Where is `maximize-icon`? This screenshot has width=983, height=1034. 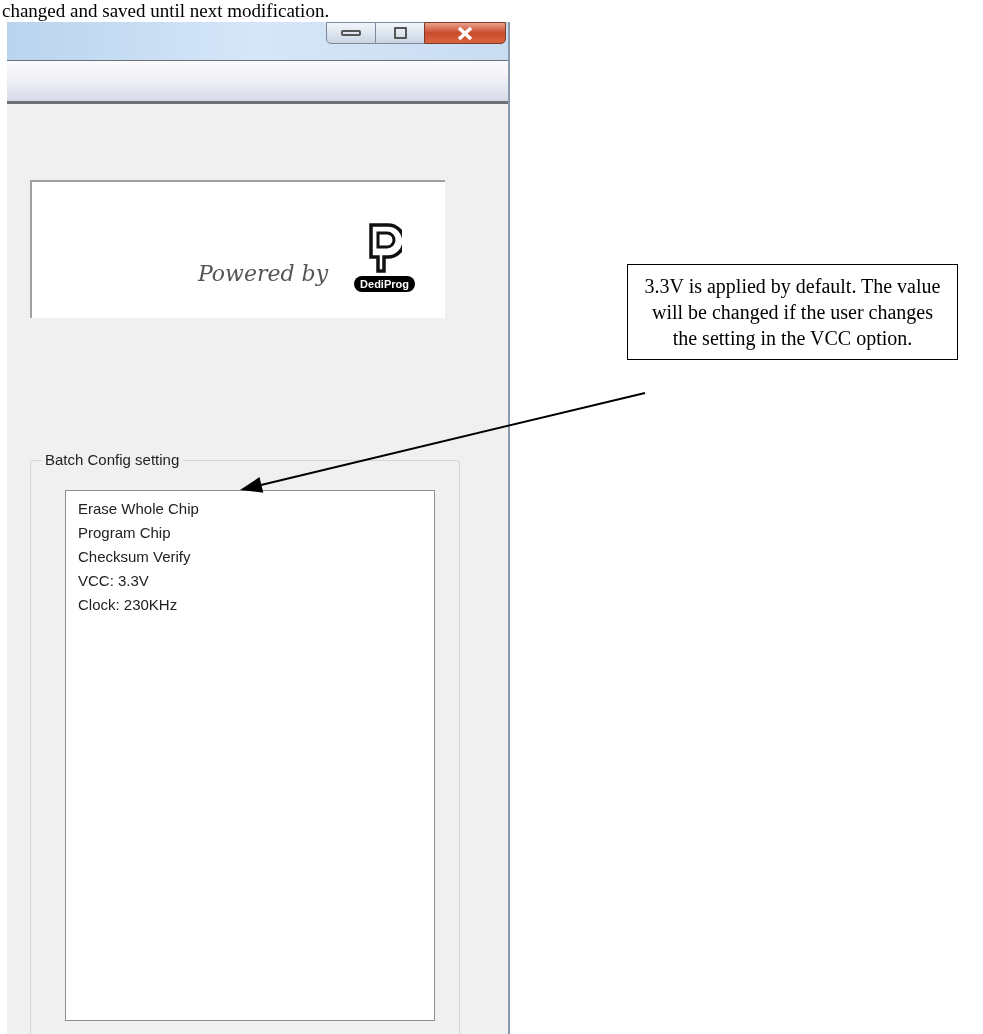
maximize-icon is located at coordinates (400, 33).